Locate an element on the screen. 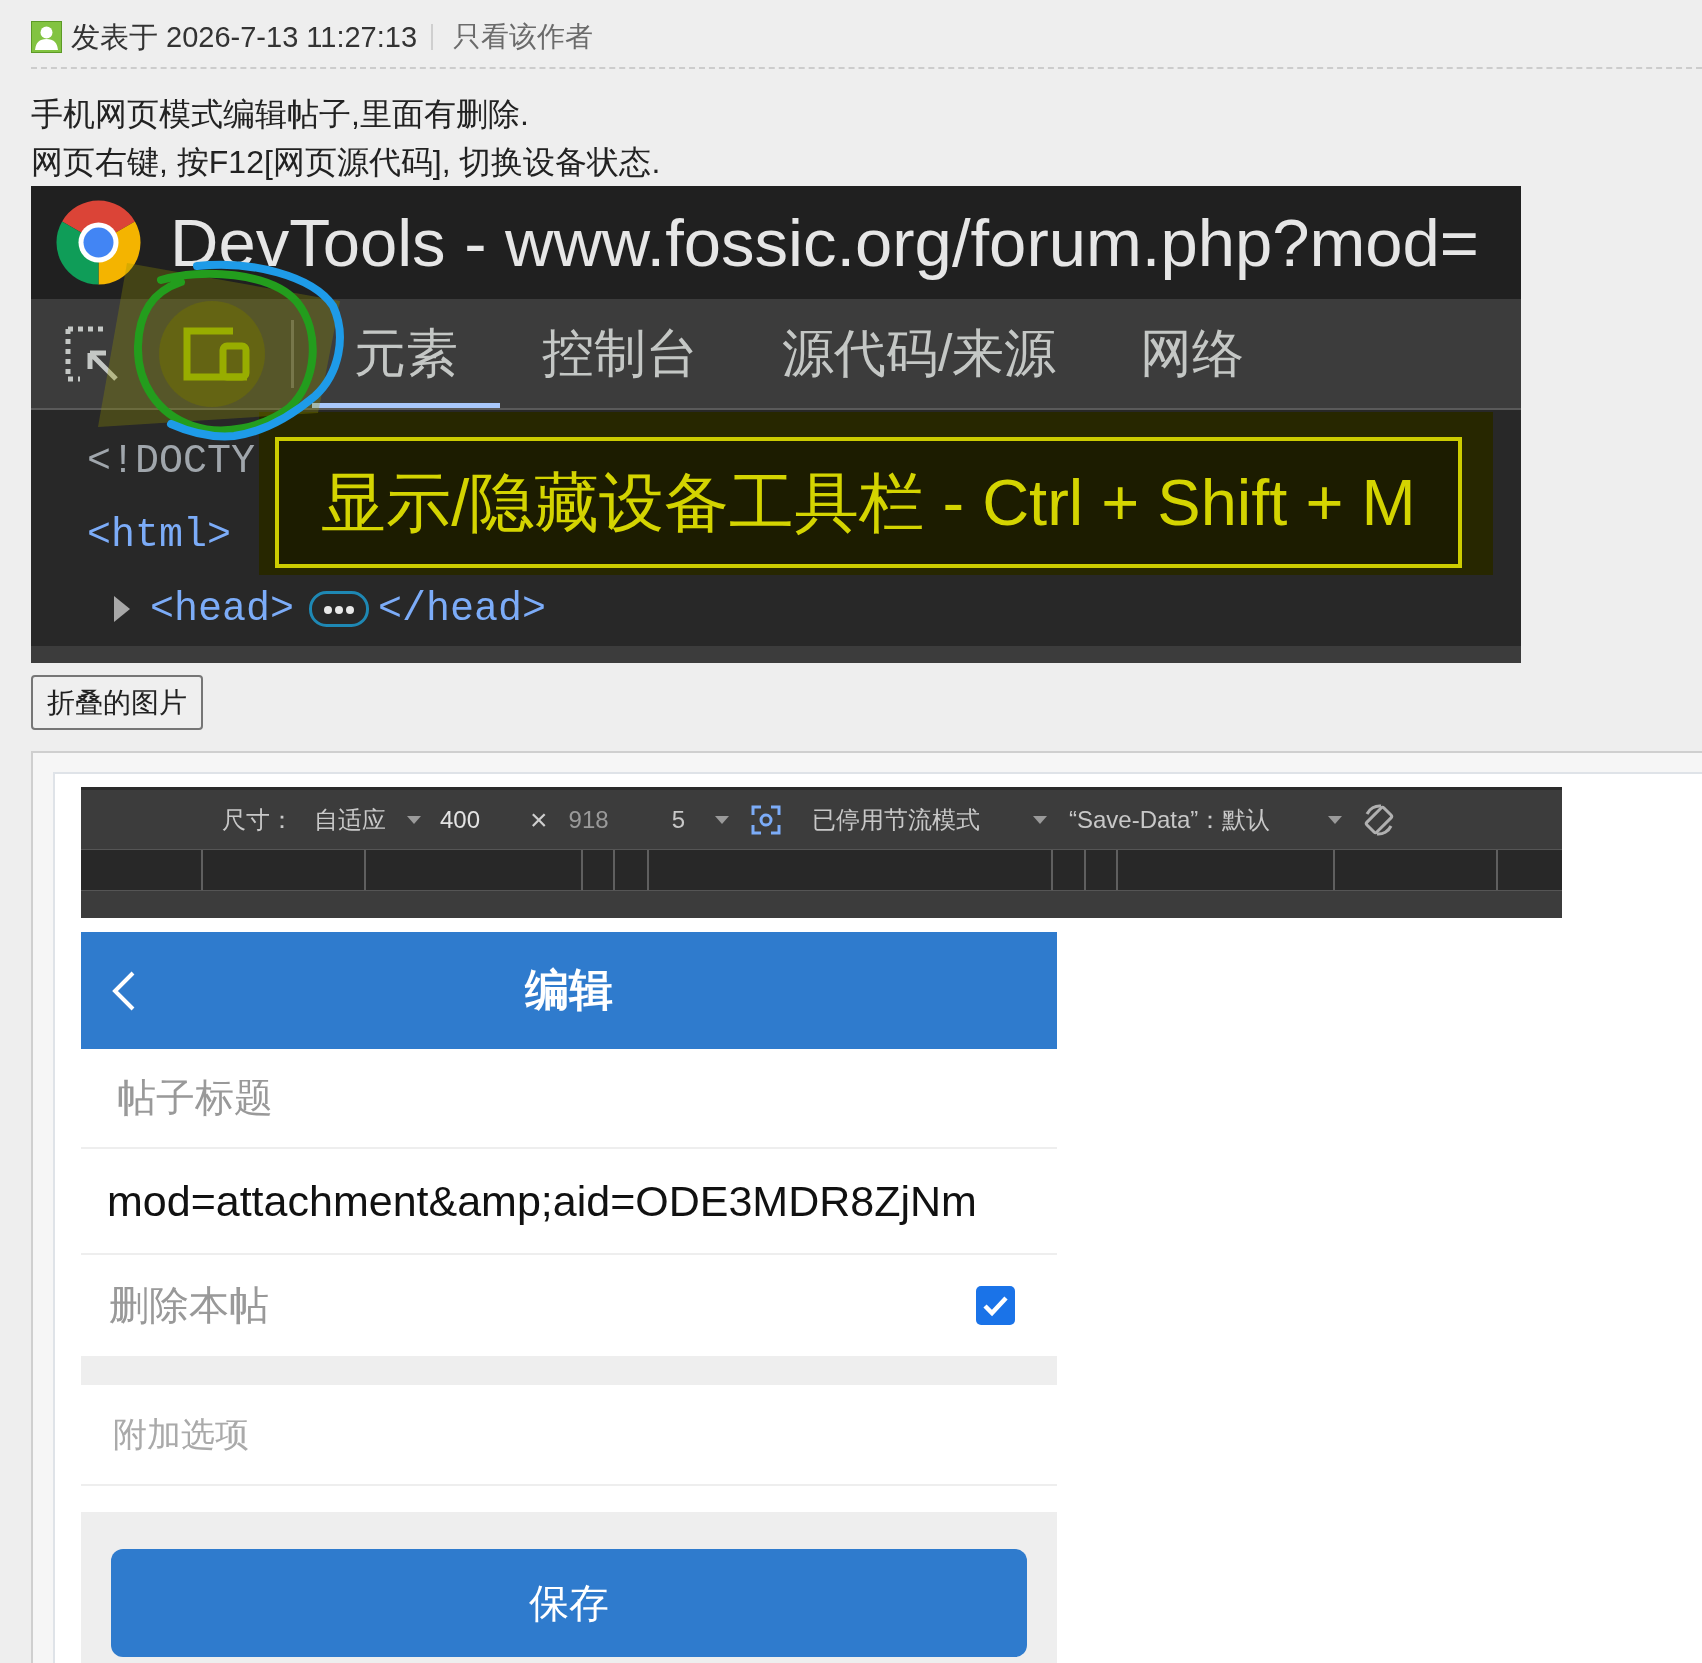  size-label: 尺寸： is located at coordinates (258, 819).